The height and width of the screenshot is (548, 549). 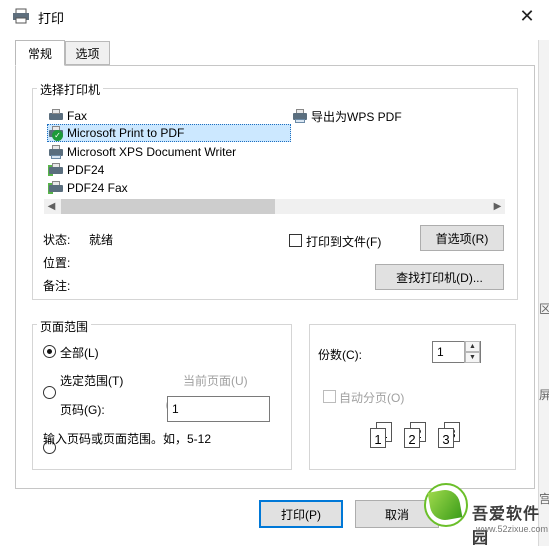 I want to click on range-all-radio, so click(x=49, y=351).